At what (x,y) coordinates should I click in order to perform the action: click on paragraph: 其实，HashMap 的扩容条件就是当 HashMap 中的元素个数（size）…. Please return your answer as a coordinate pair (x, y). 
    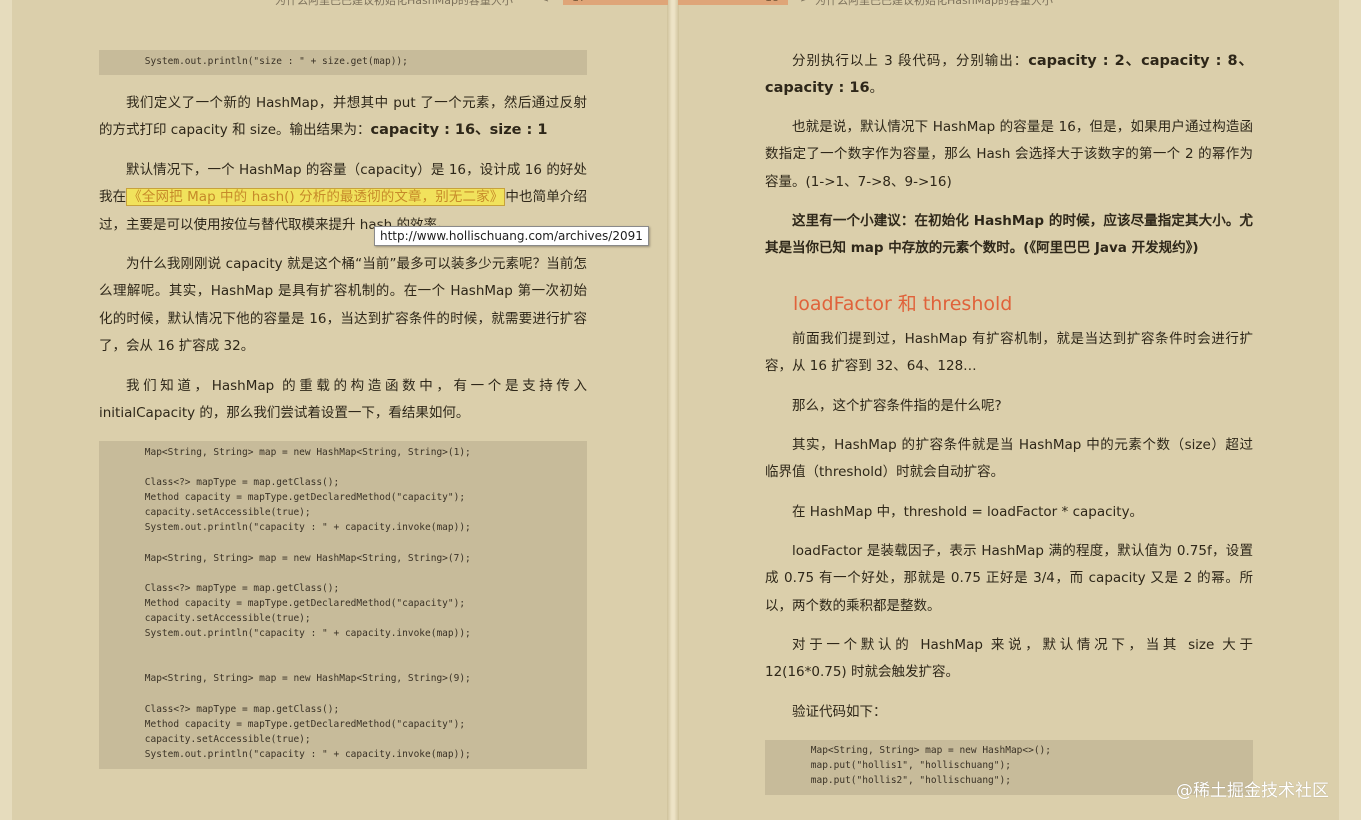
    Looking at the image, I should click on (1009, 459).